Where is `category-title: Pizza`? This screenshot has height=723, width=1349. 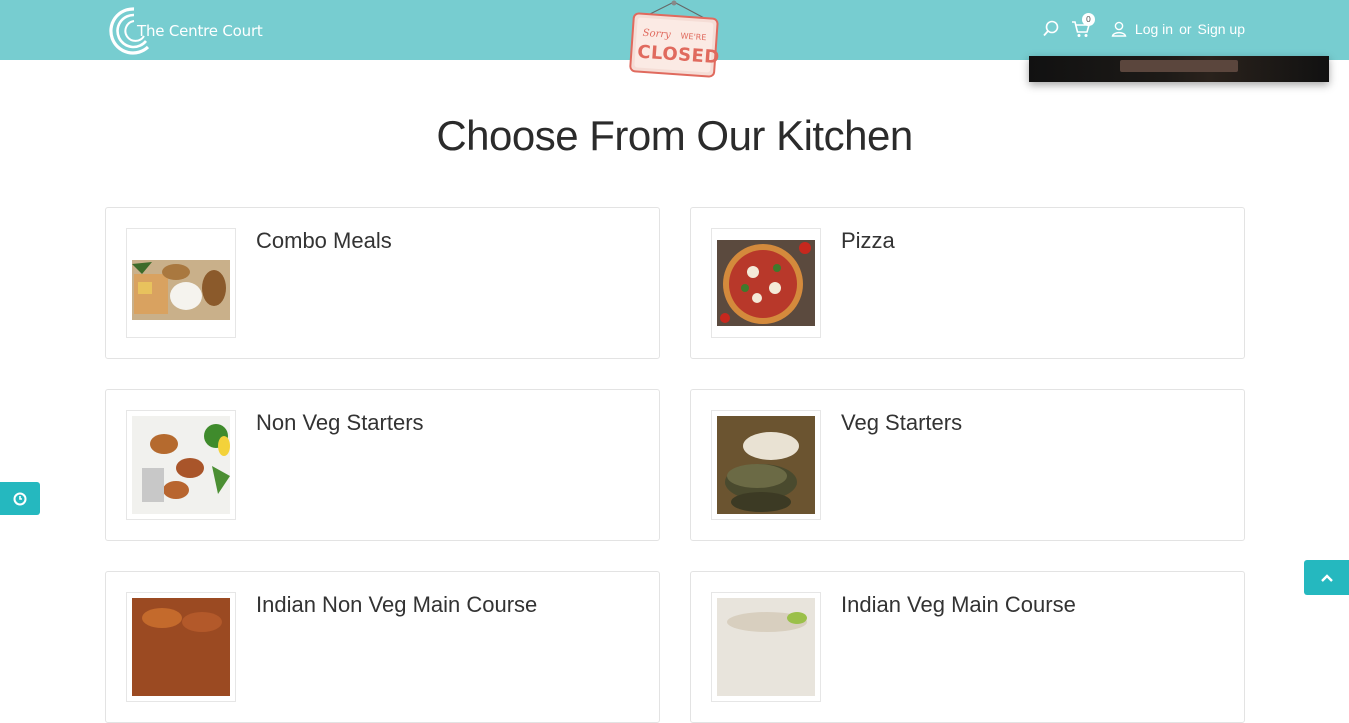 category-title: Pizza is located at coordinates (868, 240).